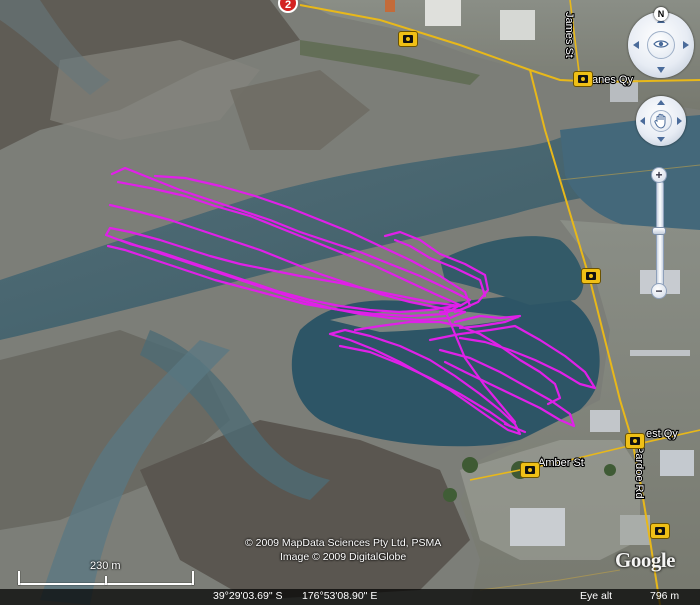 The height and width of the screenshot is (605, 700). I want to click on scale-bar: 230 m, so click(106, 572).